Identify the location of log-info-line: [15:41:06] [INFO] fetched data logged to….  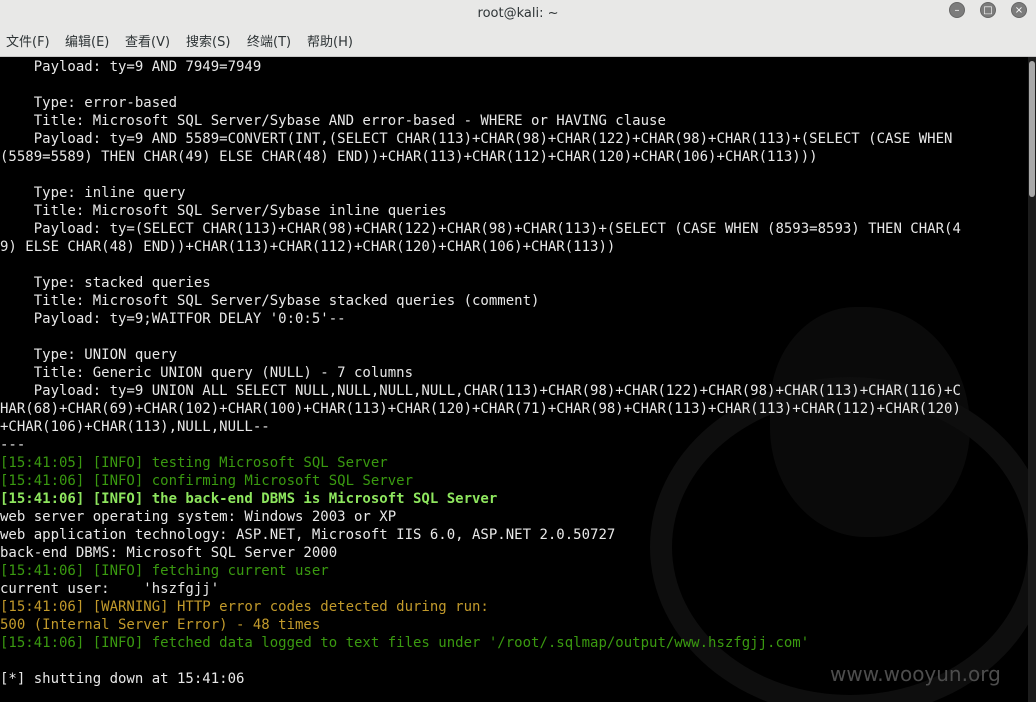
(405, 643).